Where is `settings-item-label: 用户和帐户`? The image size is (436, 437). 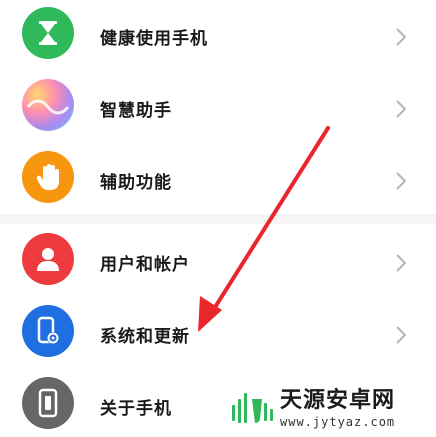
settings-item-label: 用户和帐户 is located at coordinates (145, 265).